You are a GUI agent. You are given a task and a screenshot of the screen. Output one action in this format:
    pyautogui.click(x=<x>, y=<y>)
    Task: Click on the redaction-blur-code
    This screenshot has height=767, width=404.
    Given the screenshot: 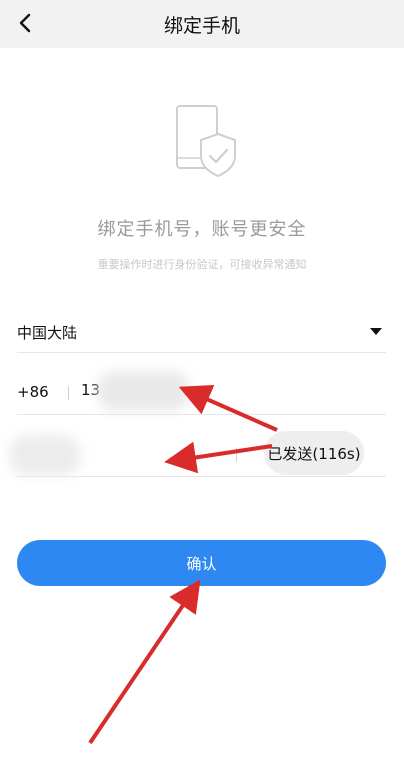 What is the action you would take?
    pyautogui.click(x=45, y=455)
    